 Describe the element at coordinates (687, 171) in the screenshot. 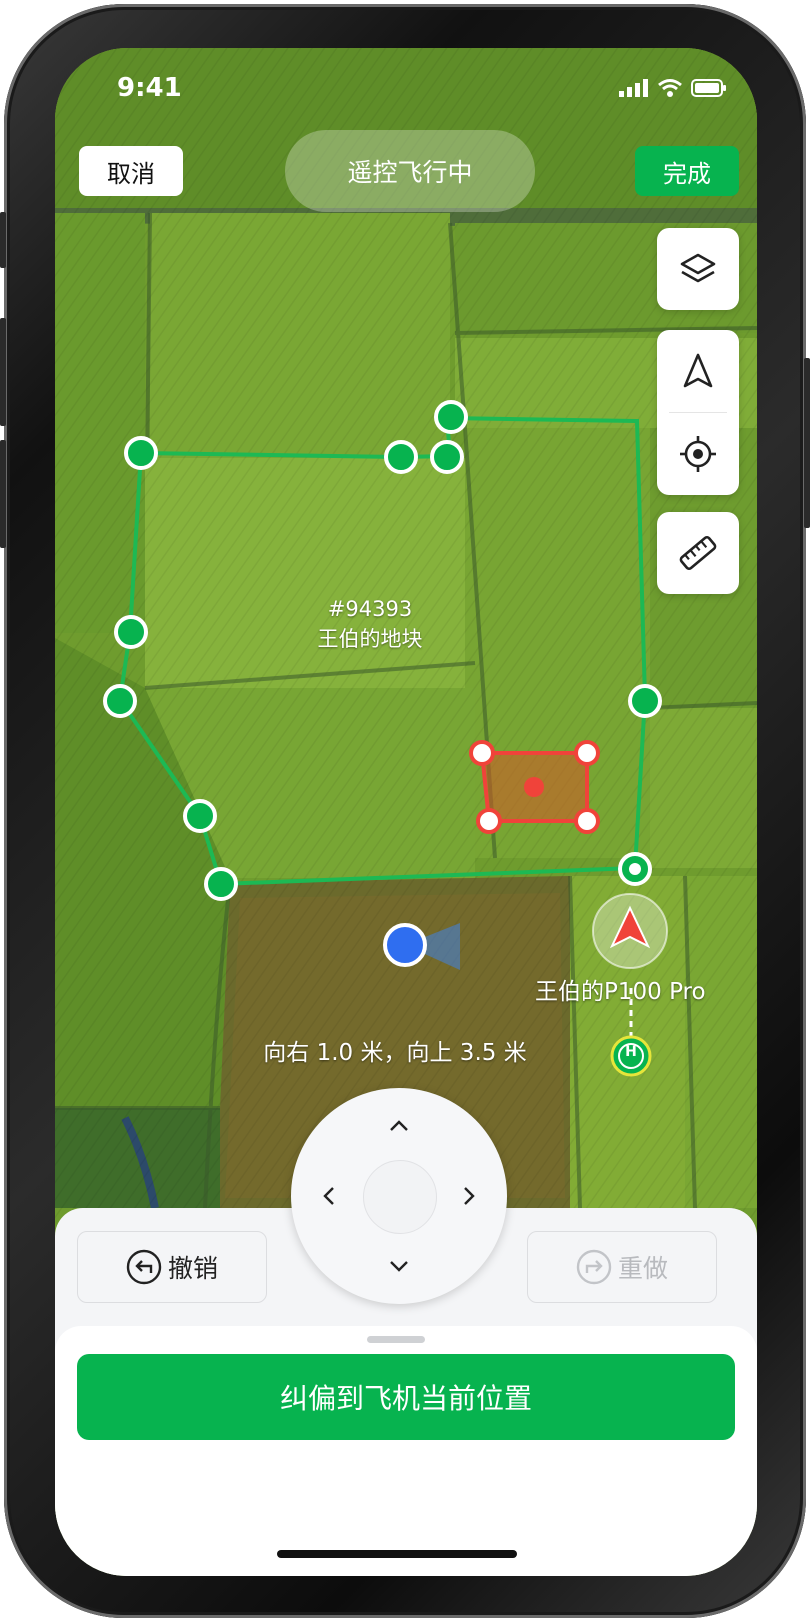

I see `done-button: 完成` at that location.